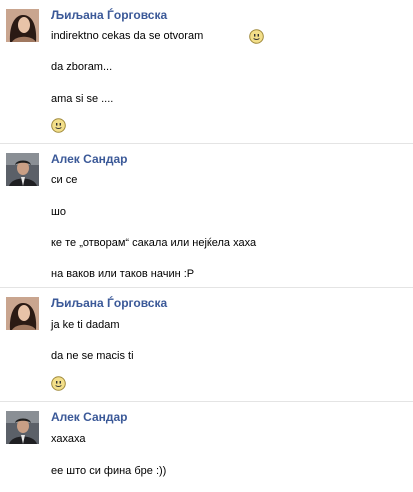  I want to click on message-text: indirektno cekas da se otvoram, so click(127, 36).